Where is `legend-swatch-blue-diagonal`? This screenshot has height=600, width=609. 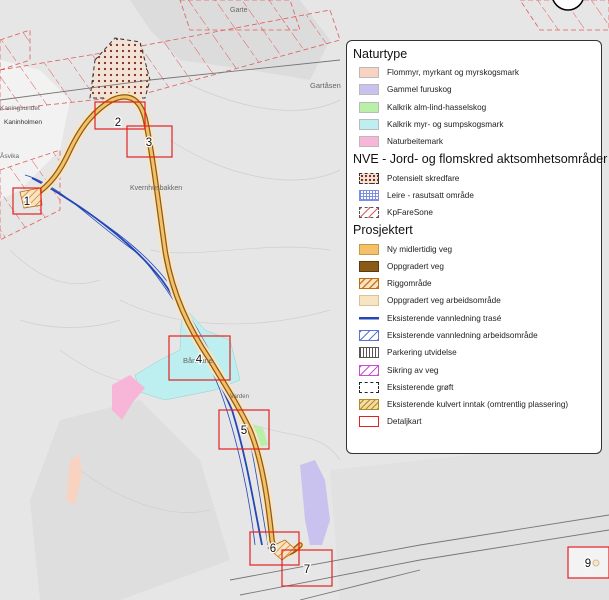
legend-swatch-blue-diagonal is located at coordinates (369, 335).